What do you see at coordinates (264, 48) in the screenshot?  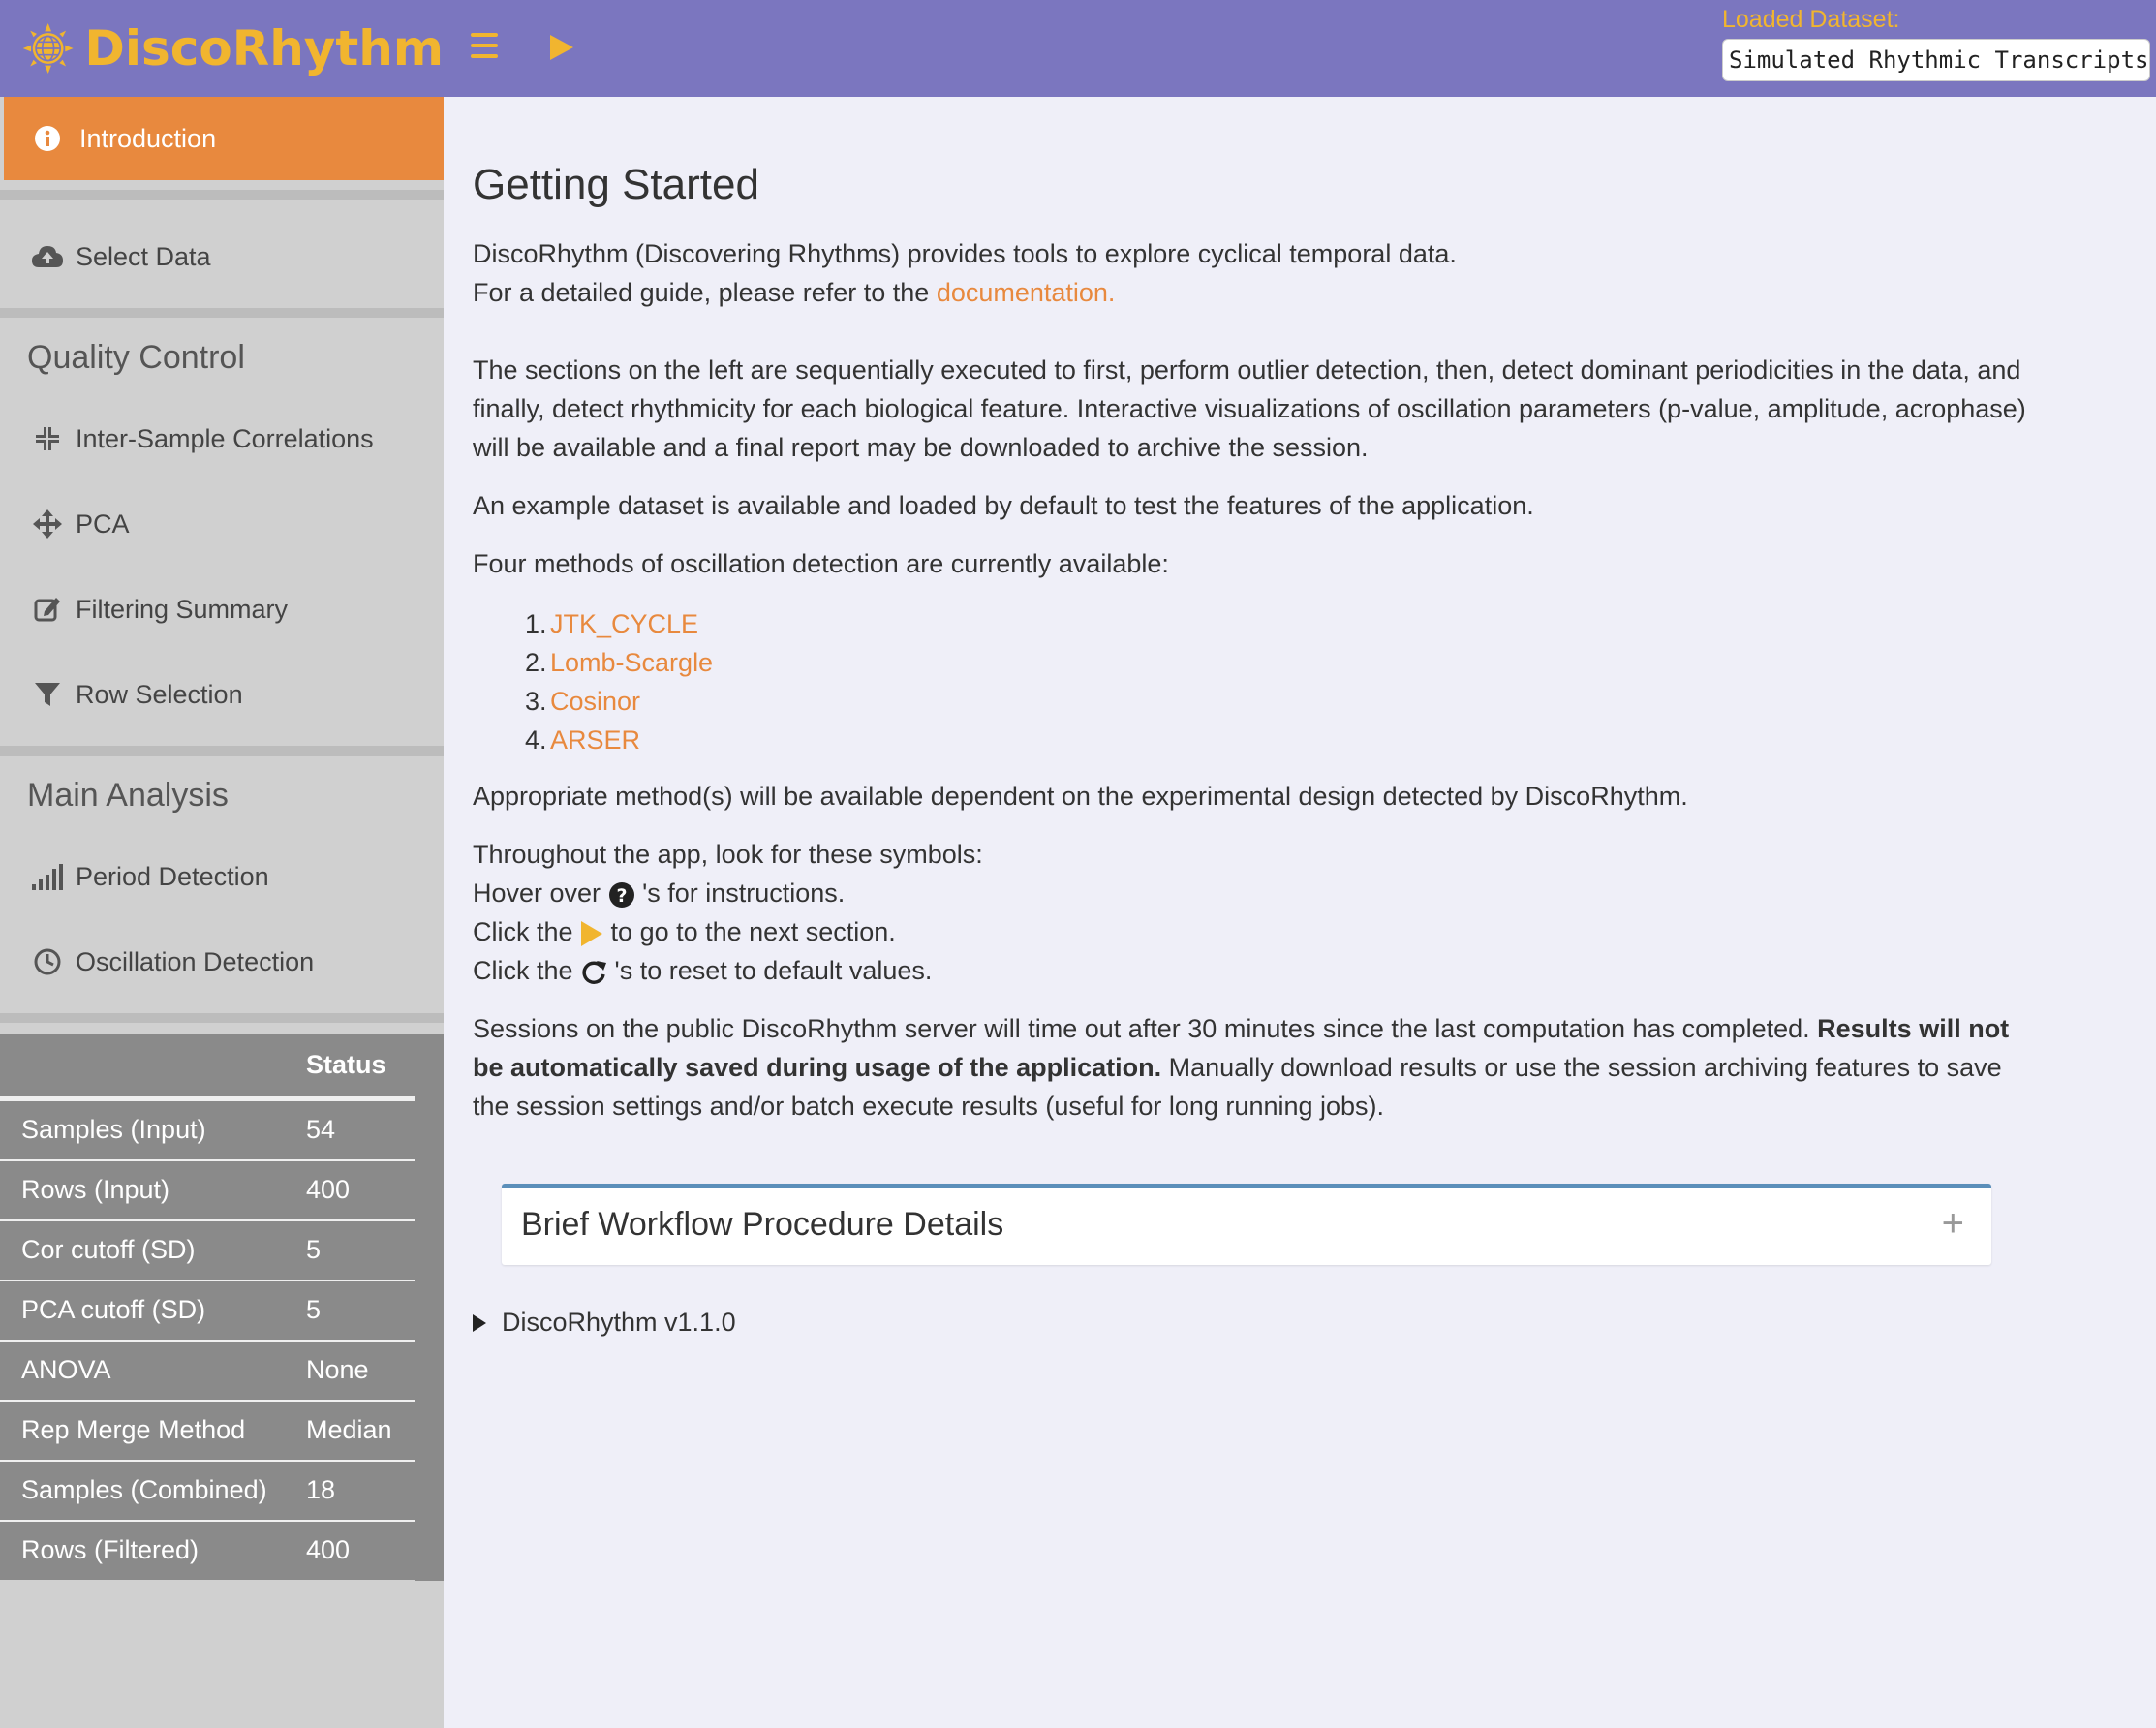 I see `app-name: DiscoRhythm` at bounding box center [264, 48].